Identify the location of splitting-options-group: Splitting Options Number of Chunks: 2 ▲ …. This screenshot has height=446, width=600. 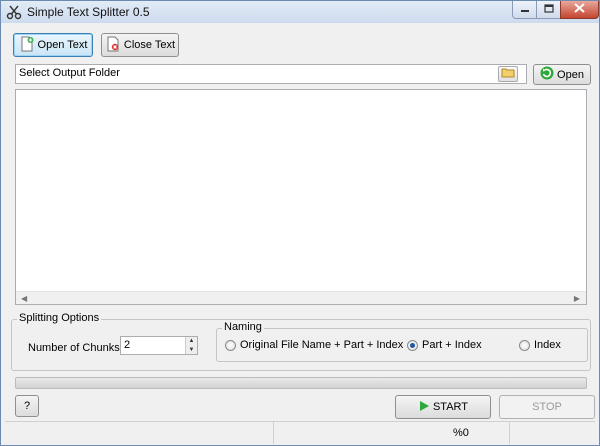
(301, 341).